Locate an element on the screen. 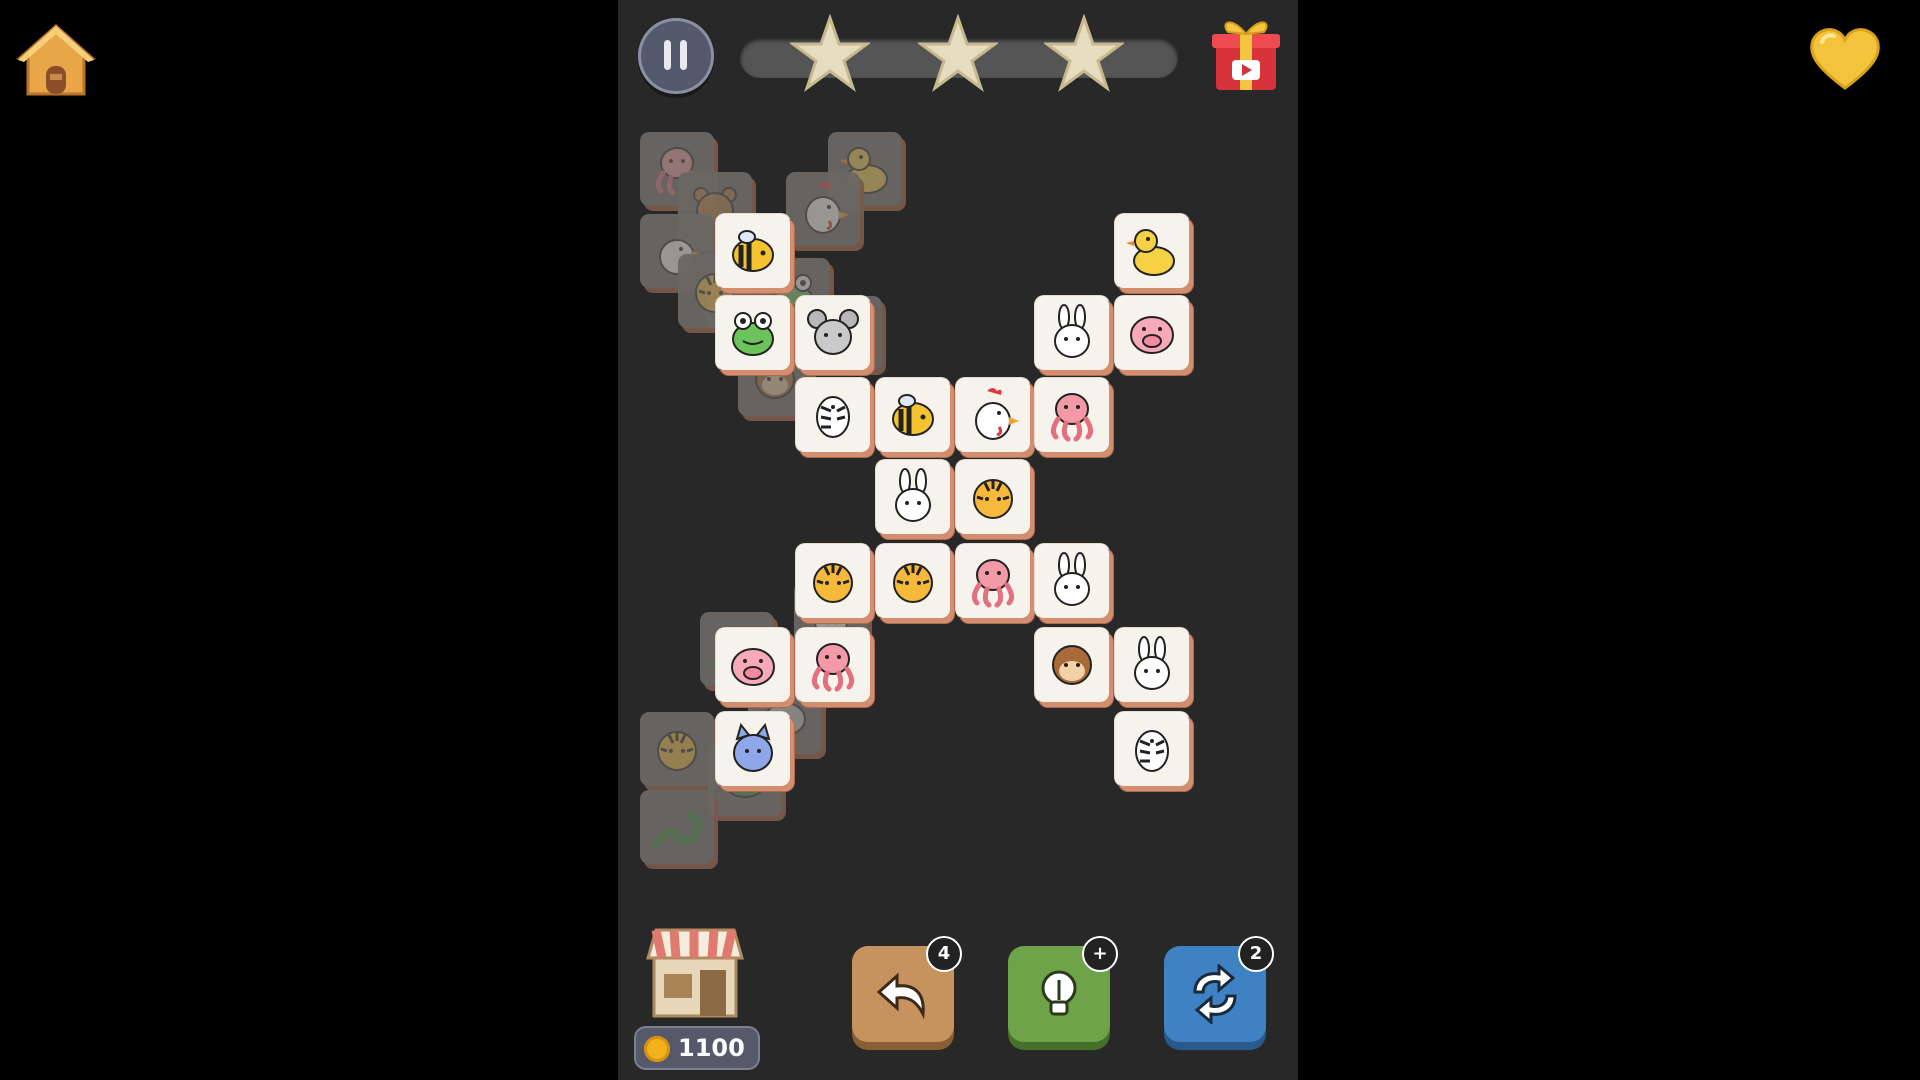 This screenshot has height=1080, width=1920. tile-duck is located at coordinates (1154, 253).